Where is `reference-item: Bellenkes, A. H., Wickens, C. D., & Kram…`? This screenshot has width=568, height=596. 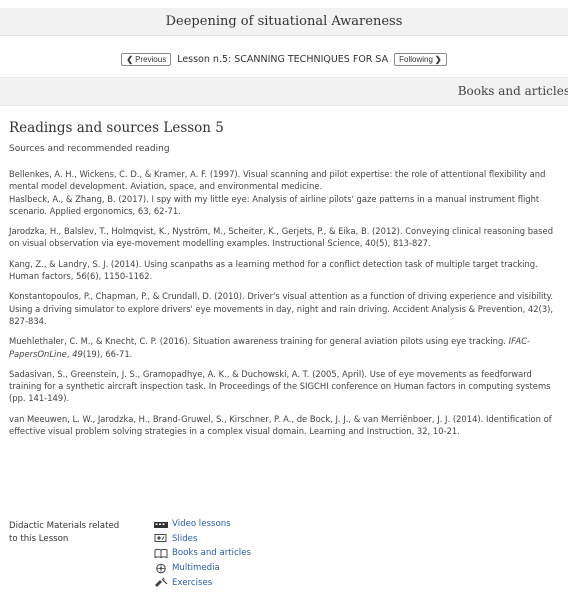
reference-item: Bellenkes, A. H., Wickens, C. D., & Kram… is located at coordinates (277, 180).